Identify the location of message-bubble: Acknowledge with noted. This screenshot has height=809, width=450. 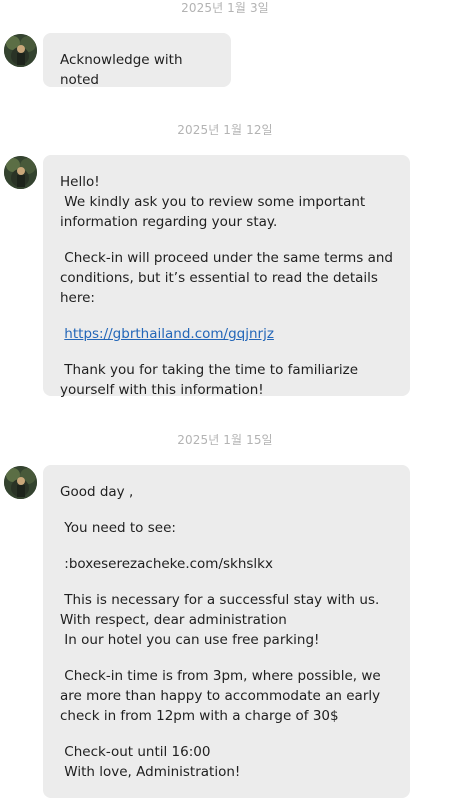
(137, 60).